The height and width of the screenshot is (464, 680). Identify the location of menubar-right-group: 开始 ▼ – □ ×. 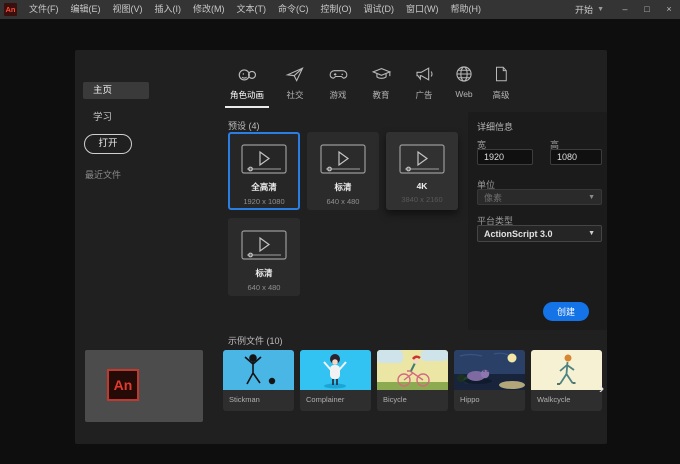
(622, 9).